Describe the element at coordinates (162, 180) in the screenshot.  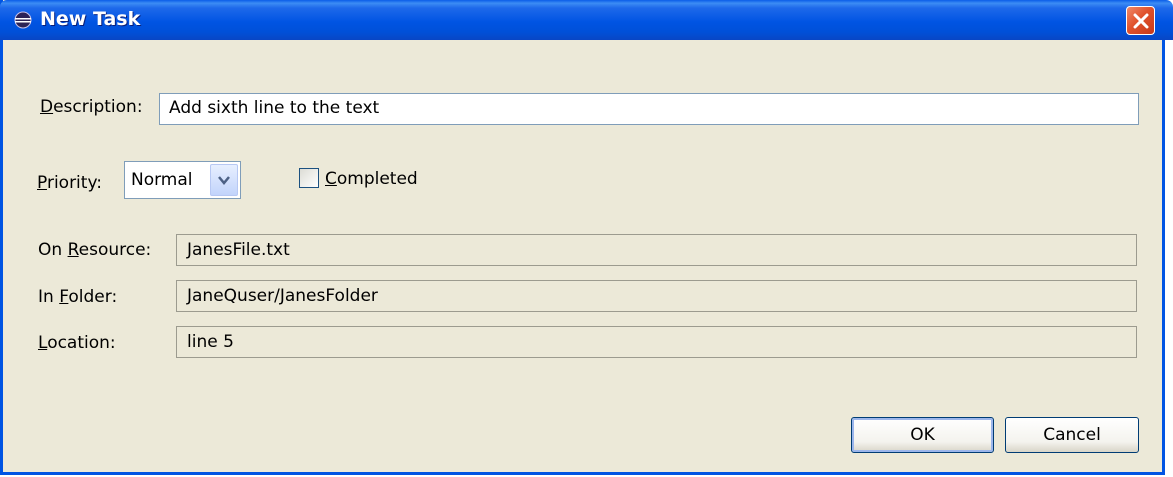
I see `priority-value: Normal` at that location.